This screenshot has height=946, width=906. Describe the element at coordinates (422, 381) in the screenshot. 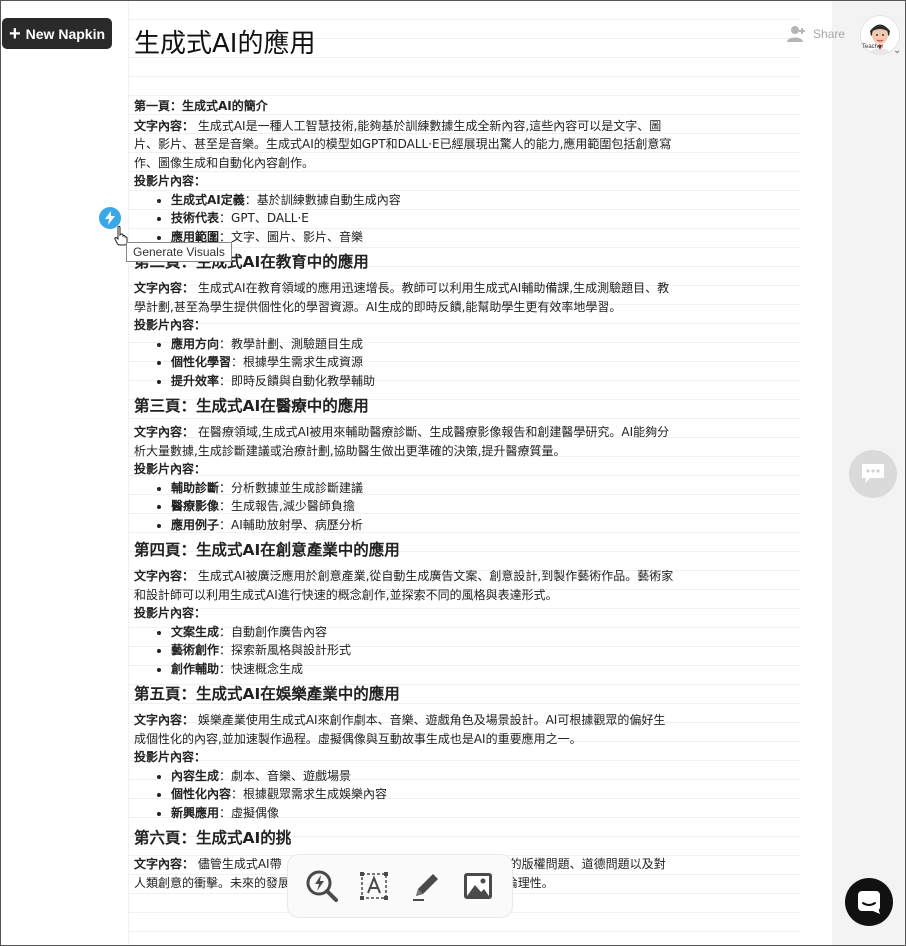

I see `list-item: 提升效率：即時反饋與自動化教學輔助` at that location.